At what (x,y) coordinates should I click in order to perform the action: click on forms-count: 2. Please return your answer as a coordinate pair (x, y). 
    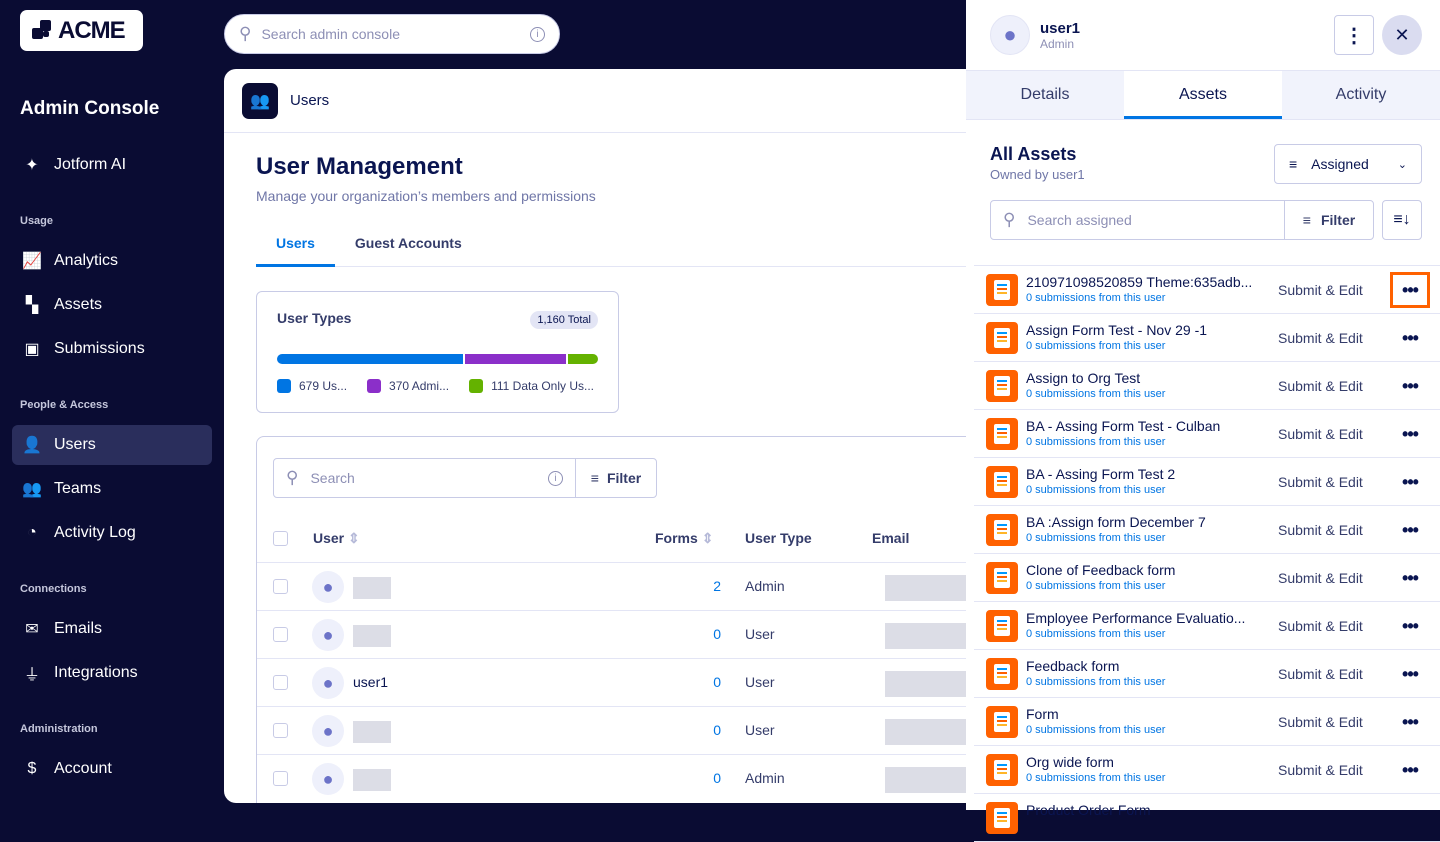
    Looking at the image, I should click on (689, 586).